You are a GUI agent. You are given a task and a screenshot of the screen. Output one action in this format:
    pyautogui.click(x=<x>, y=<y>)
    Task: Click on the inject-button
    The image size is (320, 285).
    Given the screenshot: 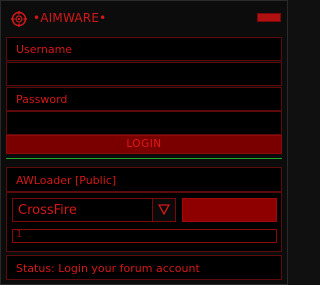 What is the action you would take?
    pyautogui.click(x=229, y=210)
    